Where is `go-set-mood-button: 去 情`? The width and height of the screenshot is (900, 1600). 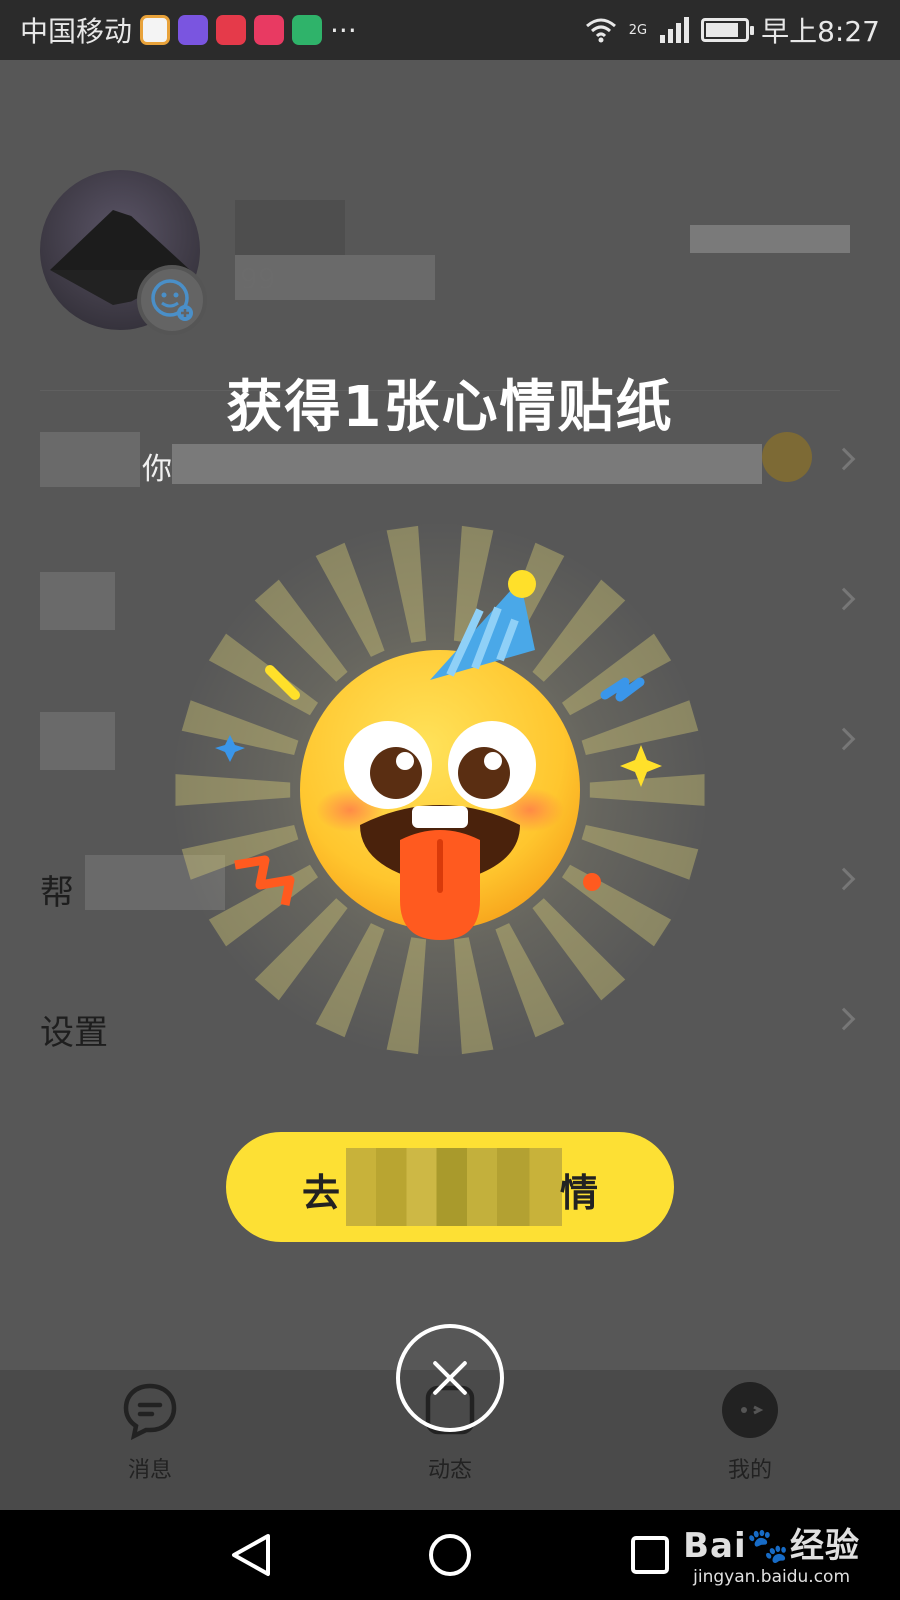 go-set-mood-button: 去 情 is located at coordinates (450, 1187).